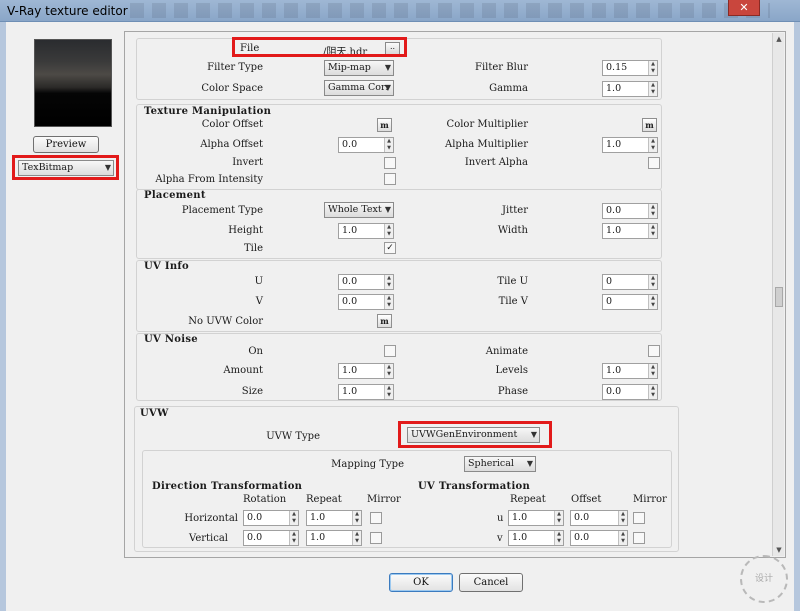 The width and height of the screenshot is (800, 611). What do you see at coordinates (334, 518) in the screenshot?
I see `horizontal-repeat-field: 1.0 ▲ ▼` at bounding box center [334, 518].